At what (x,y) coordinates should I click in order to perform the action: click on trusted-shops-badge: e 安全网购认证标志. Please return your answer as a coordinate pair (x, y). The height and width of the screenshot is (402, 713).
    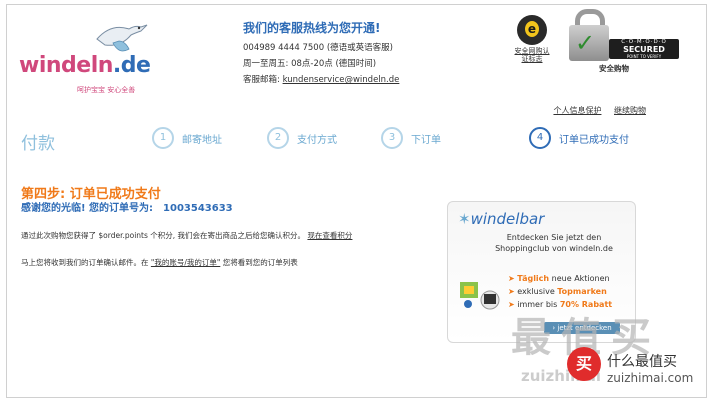
    Looking at the image, I should click on (532, 39).